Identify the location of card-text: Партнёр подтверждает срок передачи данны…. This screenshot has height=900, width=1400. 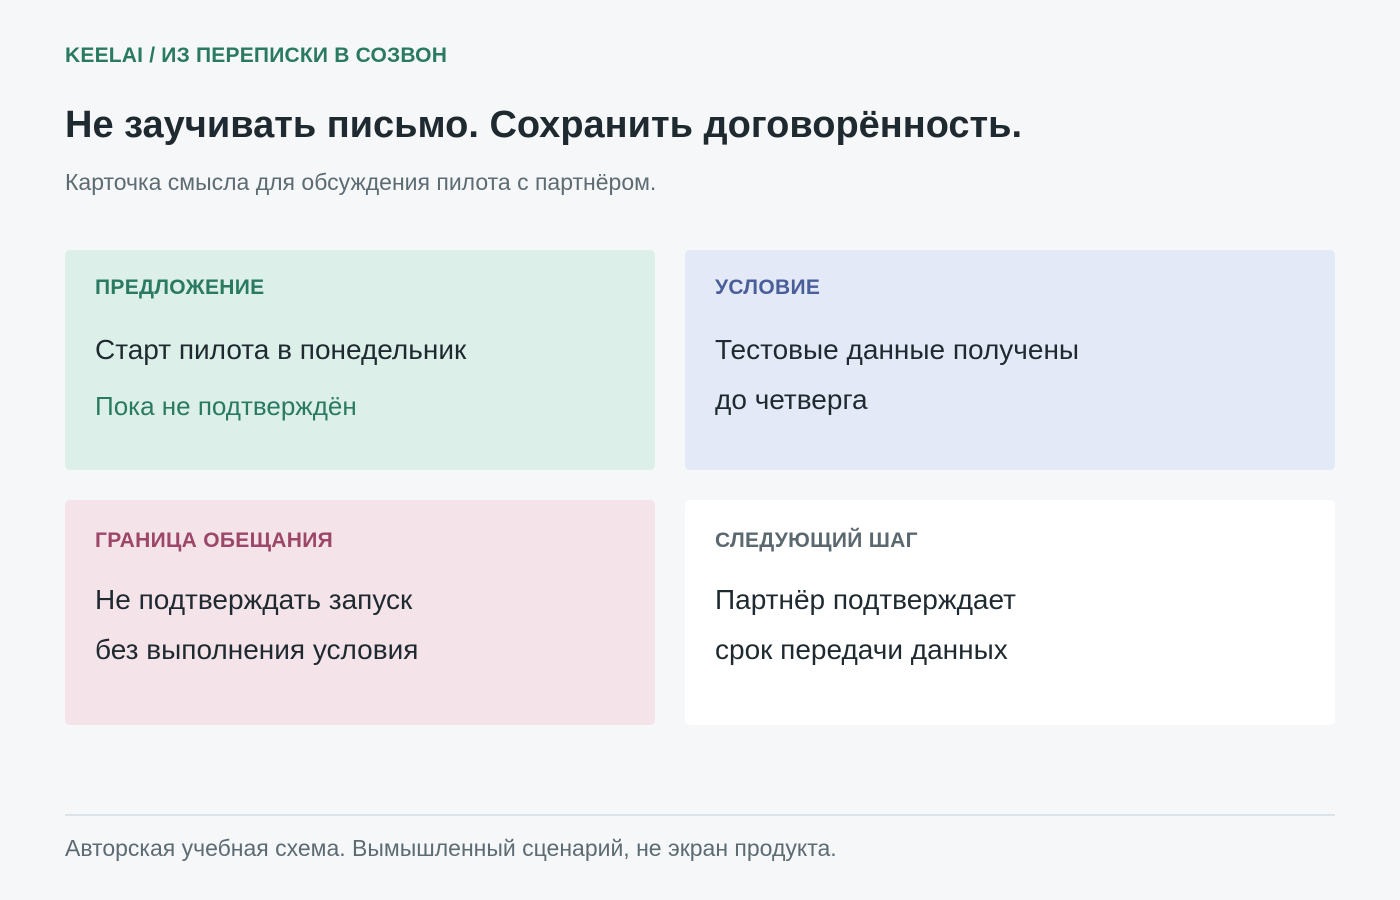
(865, 625).